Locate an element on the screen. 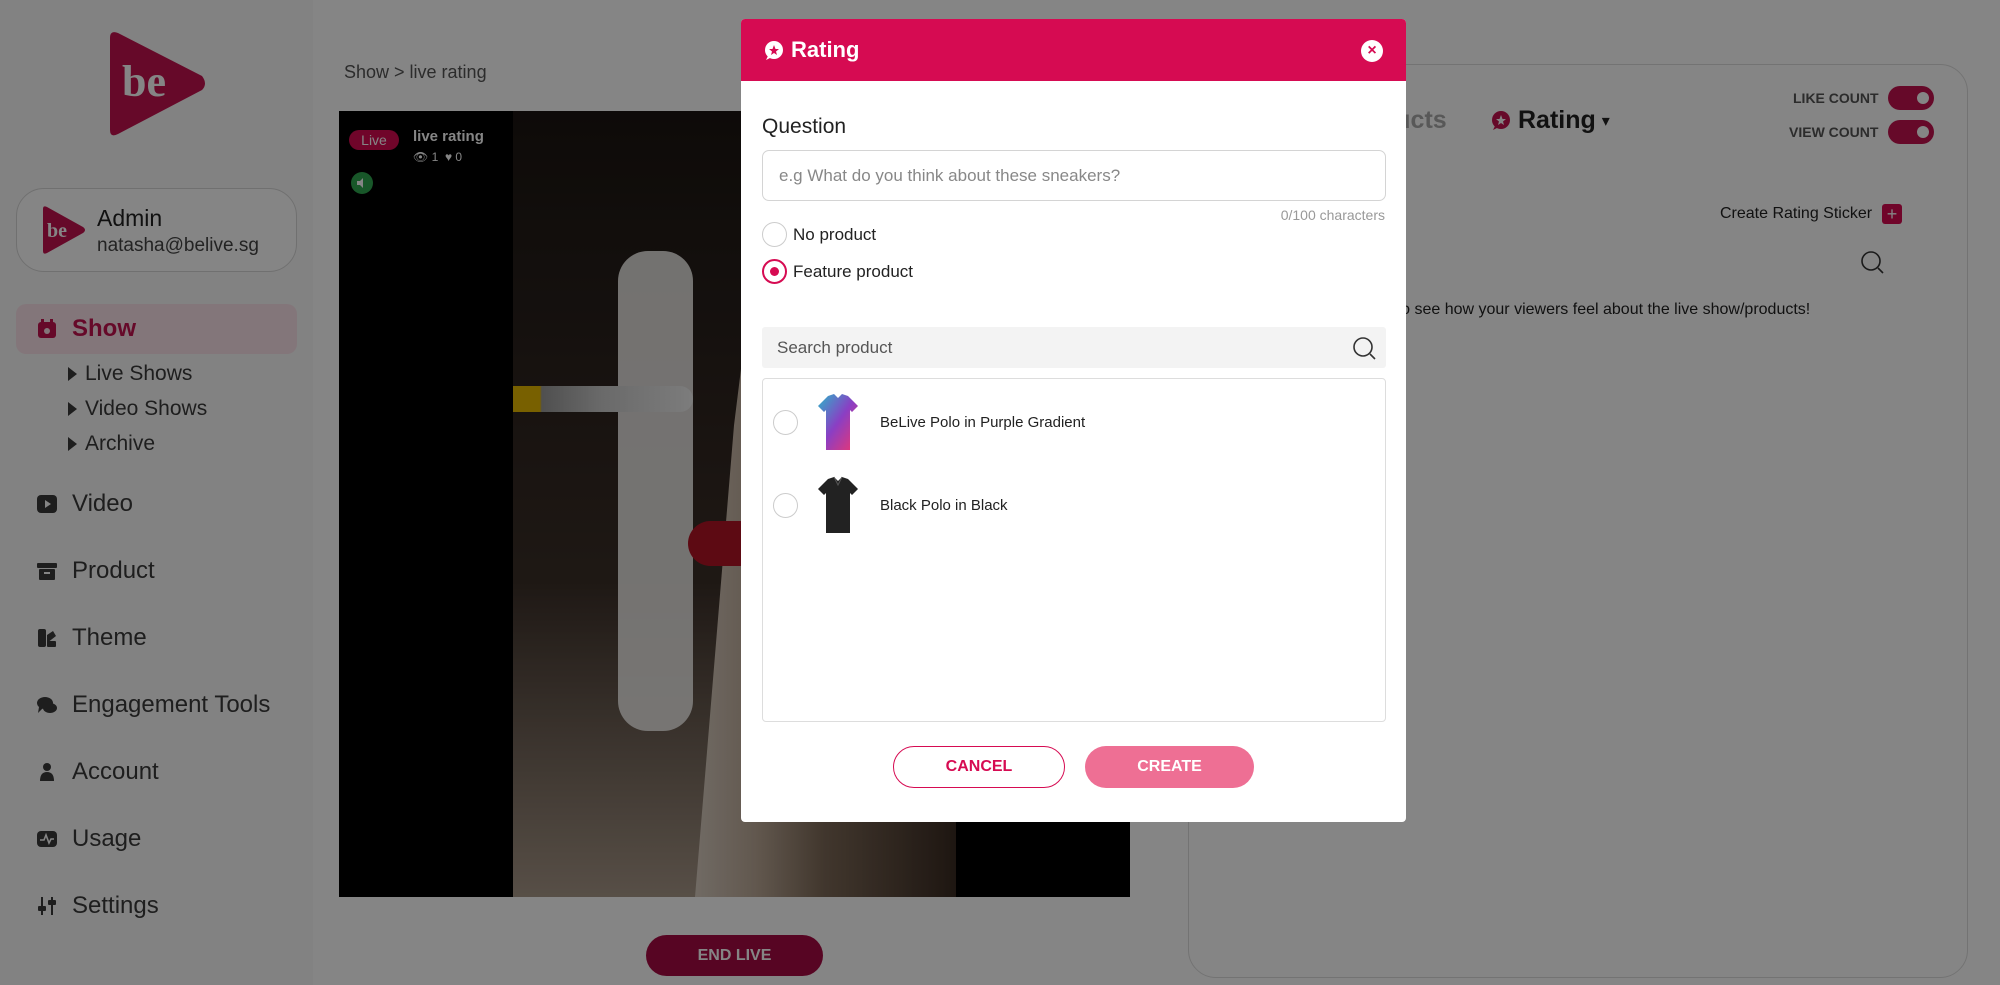 Image resolution: width=2000 pixels, height=985 pixels. close-icon: × is located at coordinates (1372, 51).